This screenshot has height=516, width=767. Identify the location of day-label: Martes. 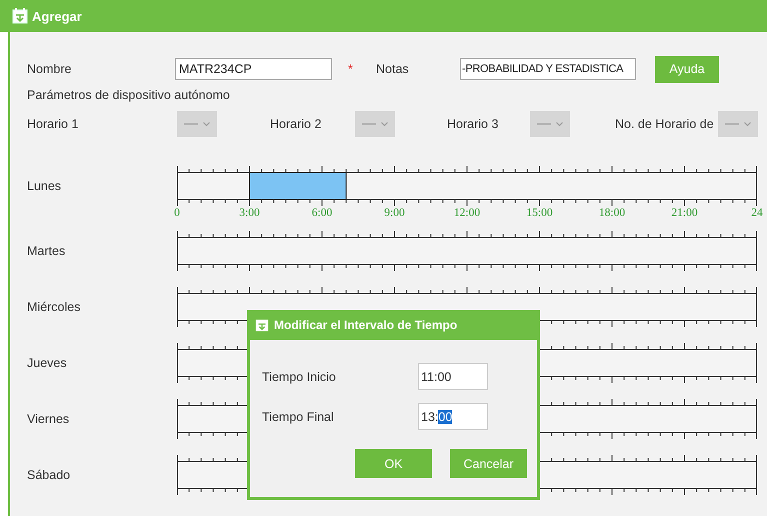
(46, 251).